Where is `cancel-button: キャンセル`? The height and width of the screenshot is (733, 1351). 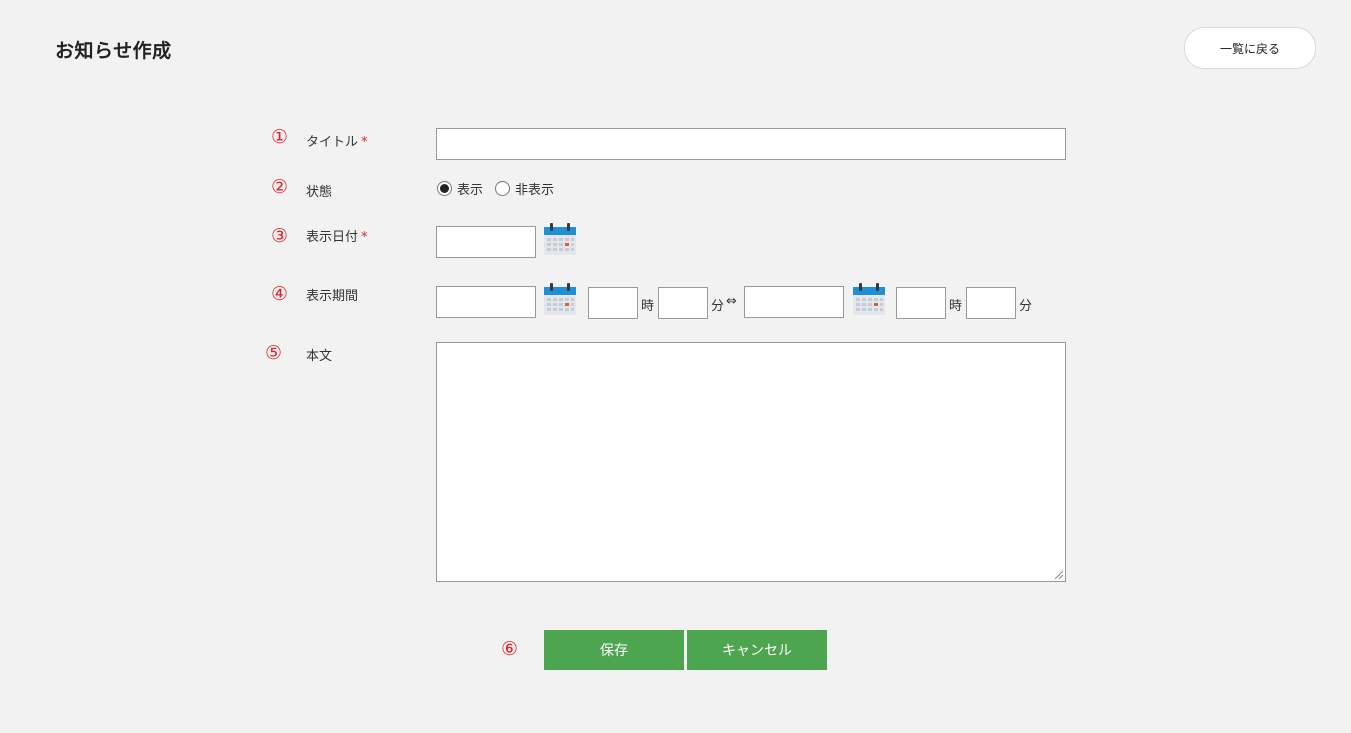
cancel-button: キャンセル is located at coordinates (757, 650).